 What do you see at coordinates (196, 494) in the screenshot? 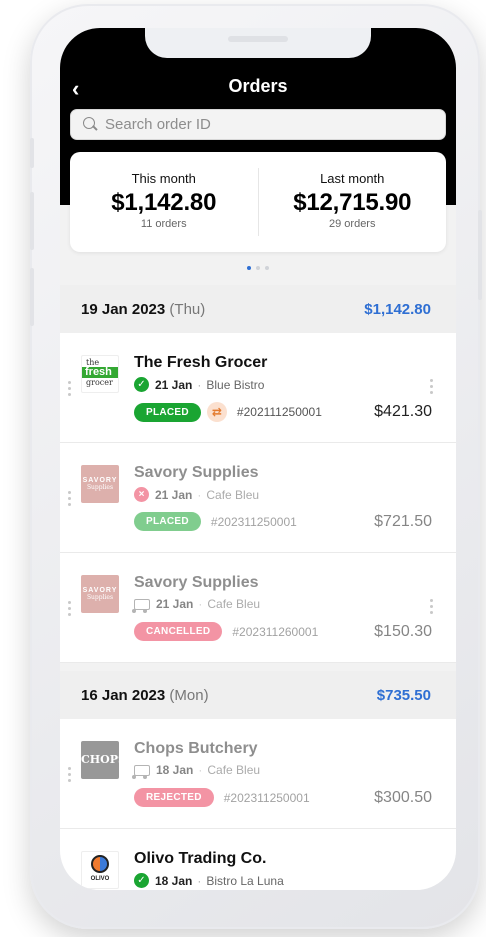
I see `order-meta: × 21 Jan · Cafe Bleu` at bounding box center [196, 494].